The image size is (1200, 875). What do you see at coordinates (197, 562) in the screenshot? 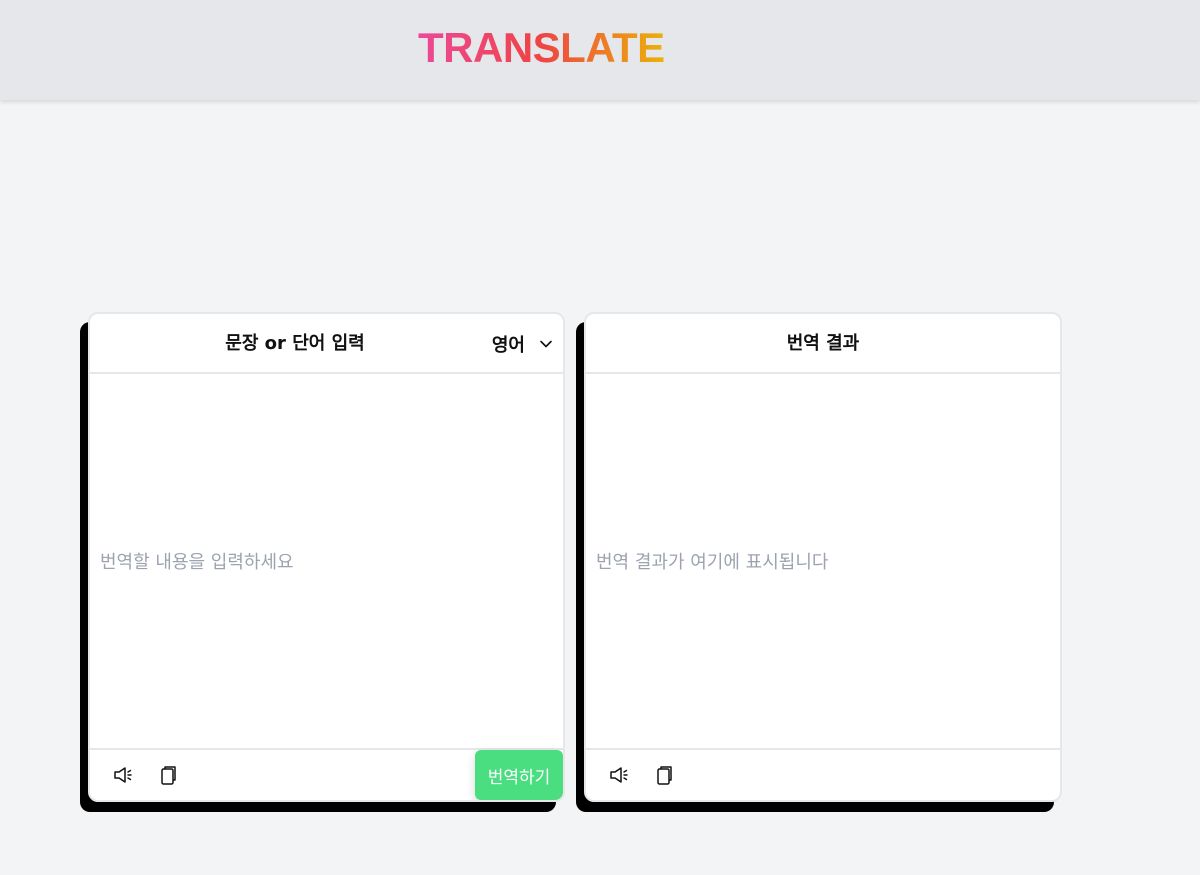
I see `source-input-placeholder: 번역할 내용을 입력하세요` at bounding box center [197, 562].